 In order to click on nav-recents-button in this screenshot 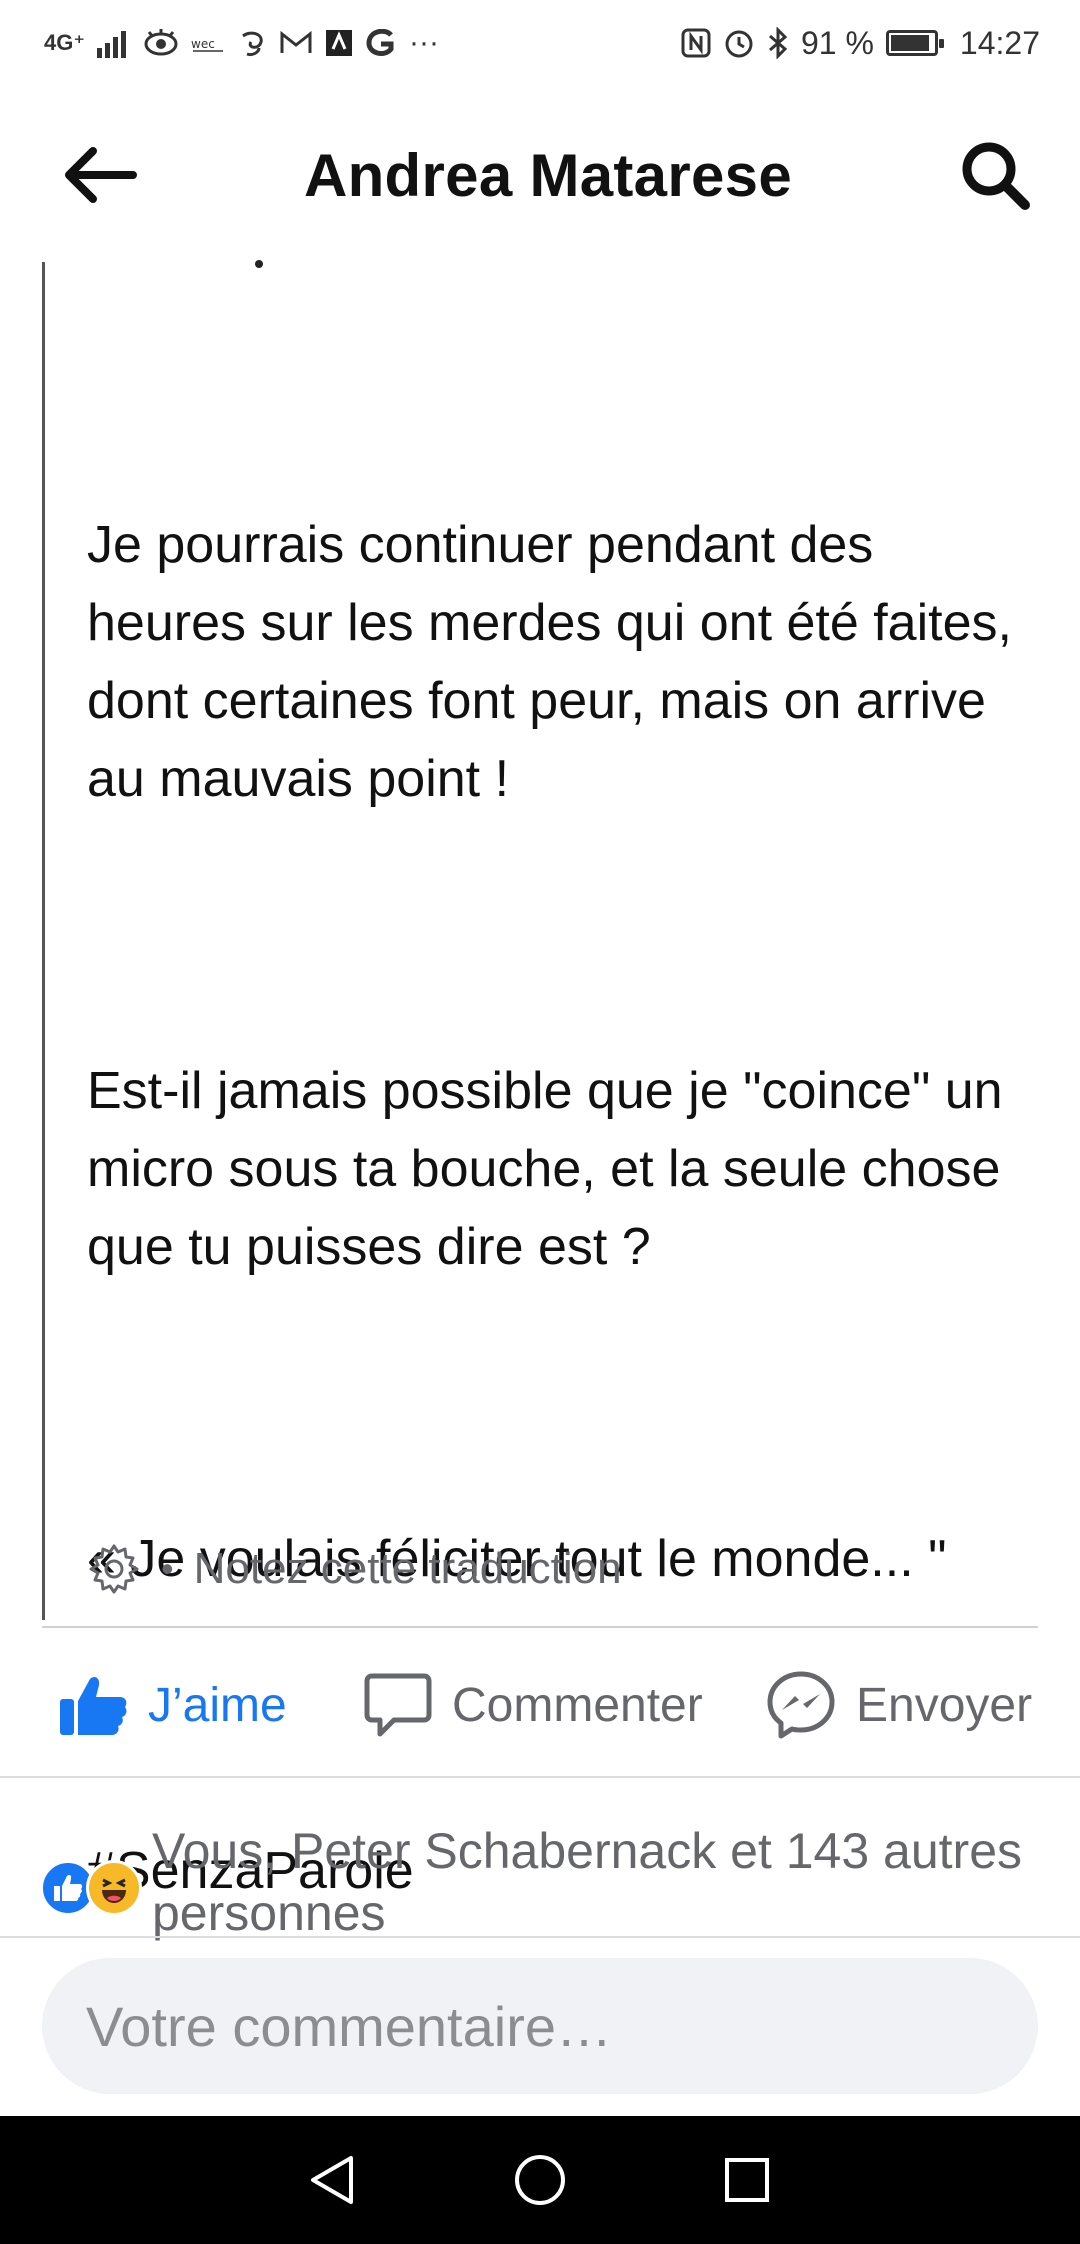, I will do `click(747, 2180)`.